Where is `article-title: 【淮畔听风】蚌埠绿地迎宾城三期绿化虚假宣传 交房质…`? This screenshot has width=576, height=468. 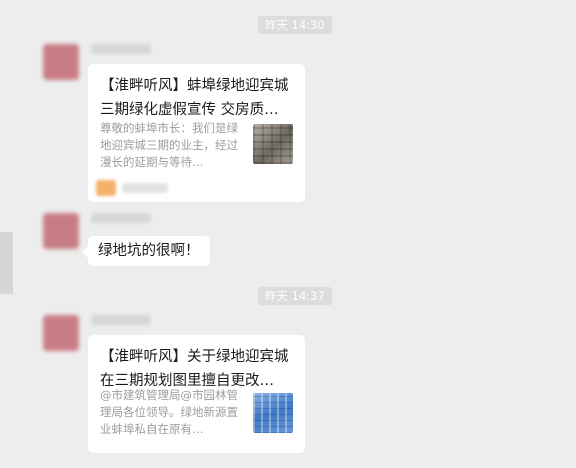
article-title: 【淮畔听风】蚌埠绿地迎宾城三期绿化虚假宣传 交房质… is located at coordinates (194, 98).